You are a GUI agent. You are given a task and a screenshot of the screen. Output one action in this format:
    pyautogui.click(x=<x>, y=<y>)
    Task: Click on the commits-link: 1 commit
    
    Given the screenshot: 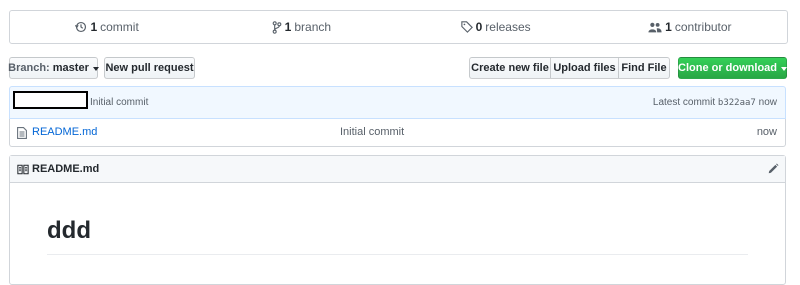 What is the action you would take?
    pyautogui.click(x=107, y=27)
    